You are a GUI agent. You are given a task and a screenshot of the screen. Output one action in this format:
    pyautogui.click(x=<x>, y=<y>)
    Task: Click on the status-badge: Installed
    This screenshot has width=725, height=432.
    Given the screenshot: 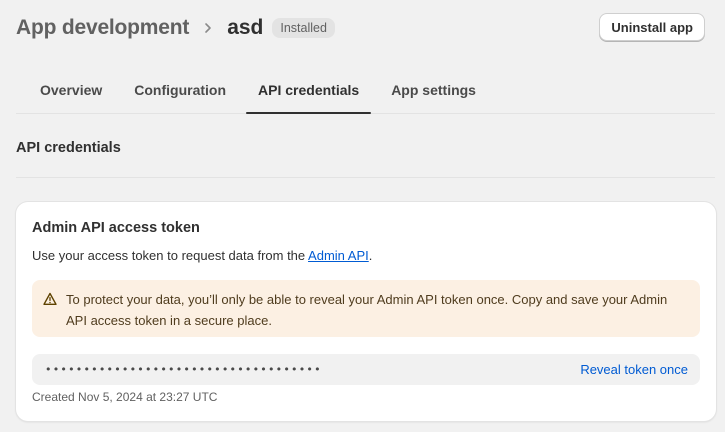 What is the action you would take?
    pyautogui.click(x=303, y=28)
    